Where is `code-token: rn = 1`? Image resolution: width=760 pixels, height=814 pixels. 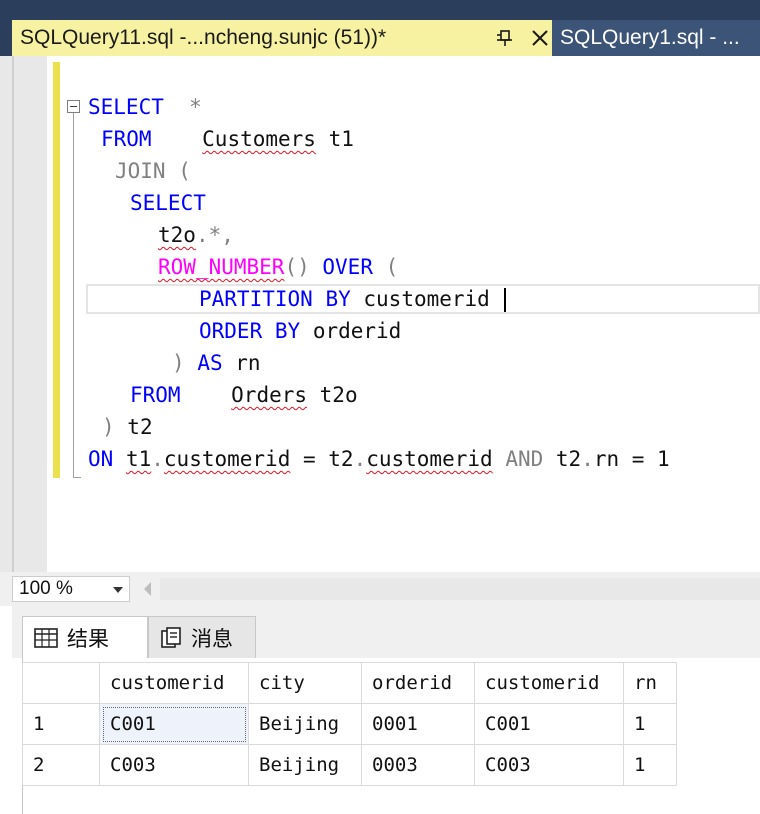 code-token: rn = 1 is located at coordinates (631, 459).